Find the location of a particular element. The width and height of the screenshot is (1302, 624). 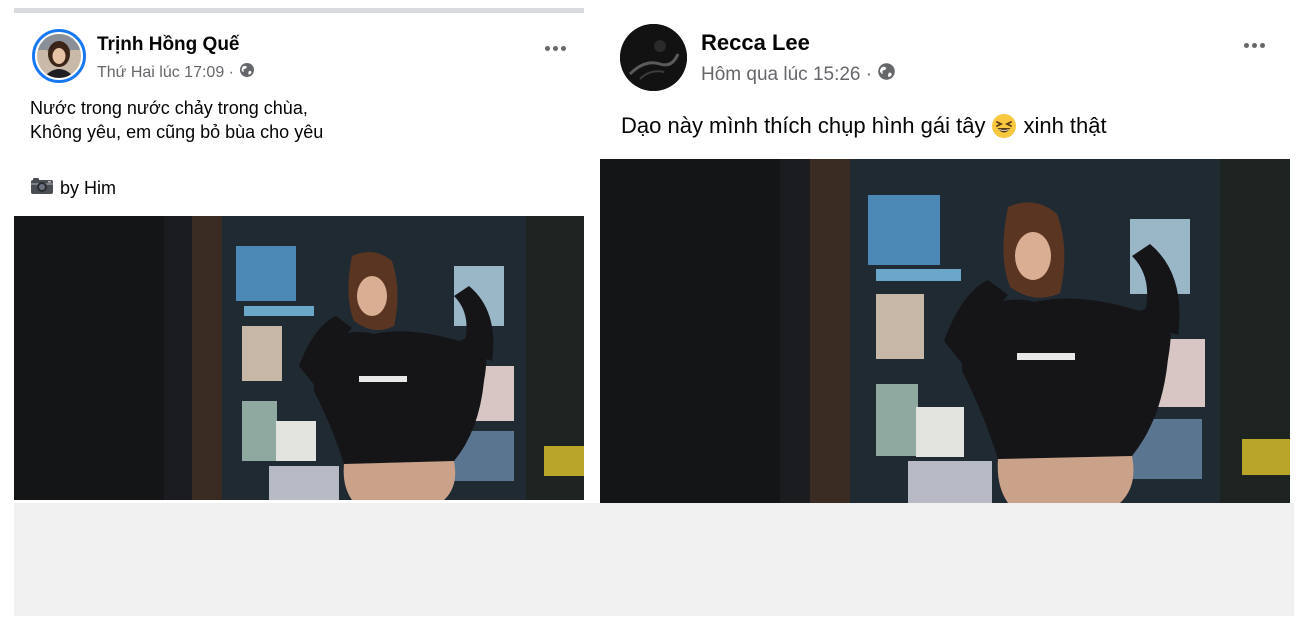

photo-credit-text: by Him is located at coordinates (88, 188).